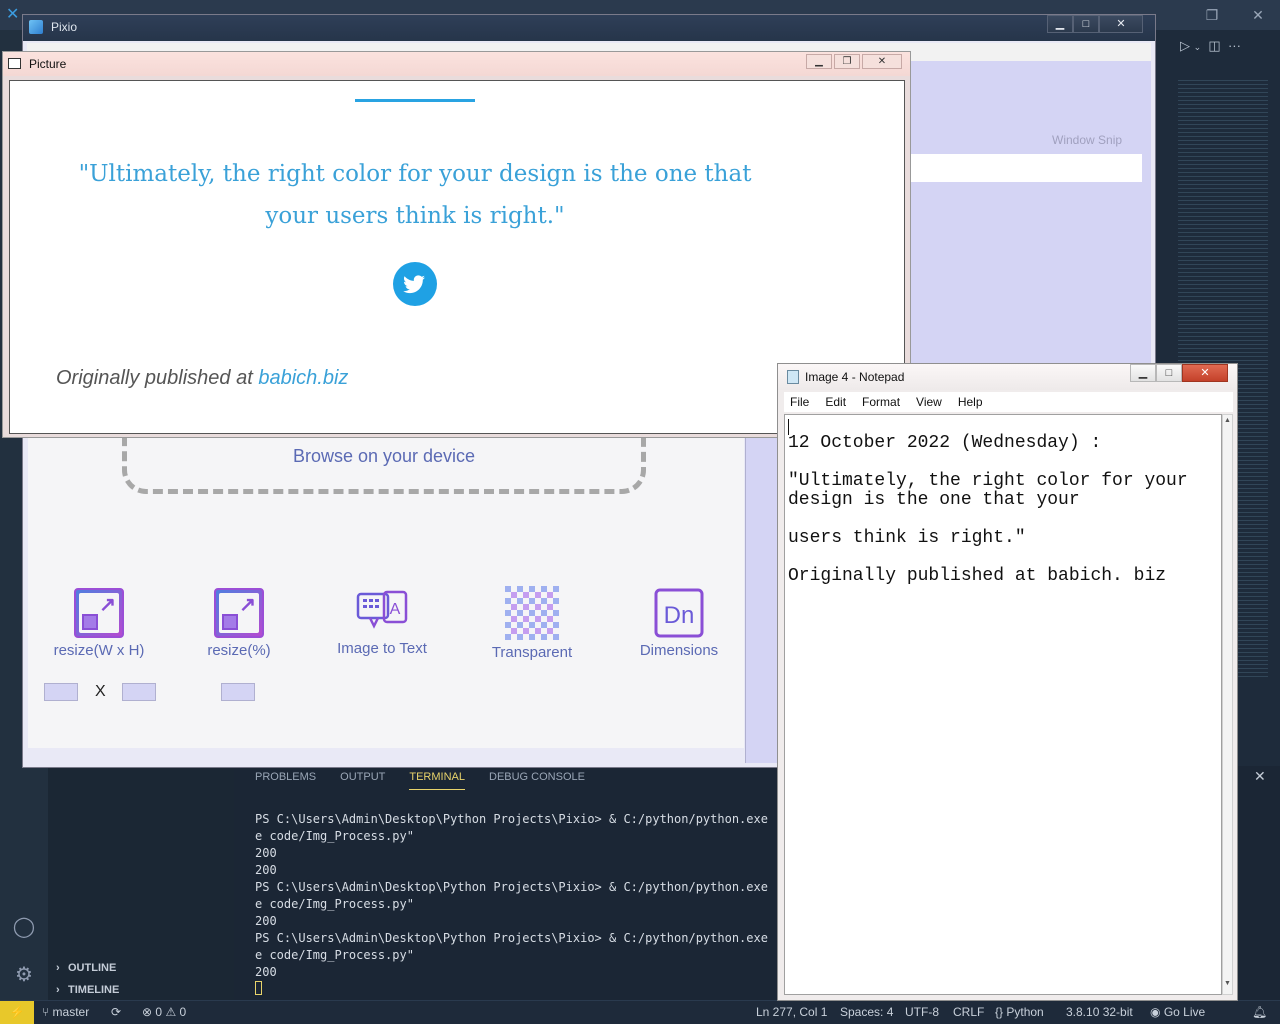  Describe the element at coordinates (1259, 1012) in the screenshot. I see `bell-icon: 🔔︎` at that location.